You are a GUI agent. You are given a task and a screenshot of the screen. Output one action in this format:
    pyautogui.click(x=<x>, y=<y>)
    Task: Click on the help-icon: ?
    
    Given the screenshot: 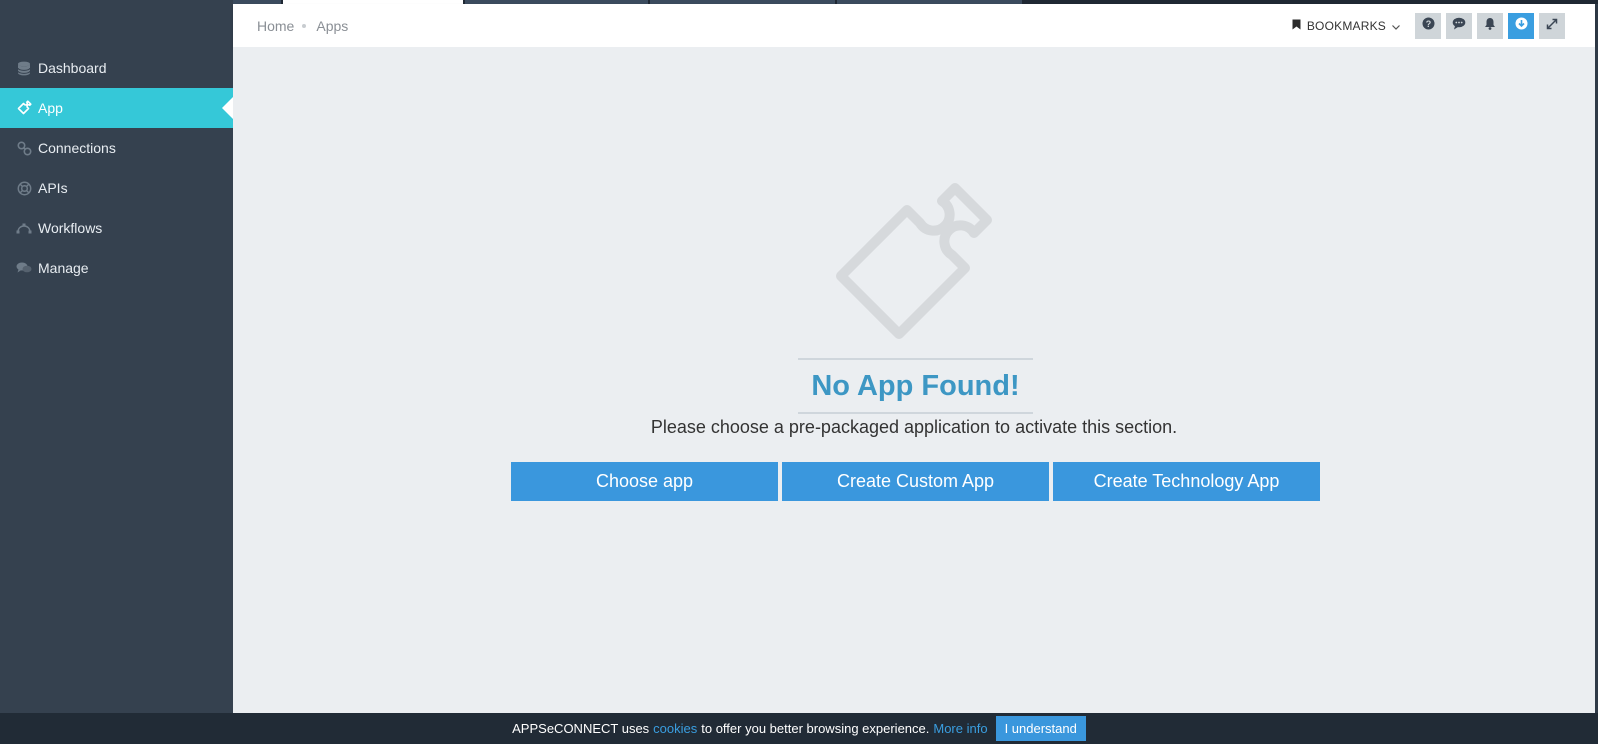 What is the action you would take?
    pyautogui.click(x=1428, y=26)
    